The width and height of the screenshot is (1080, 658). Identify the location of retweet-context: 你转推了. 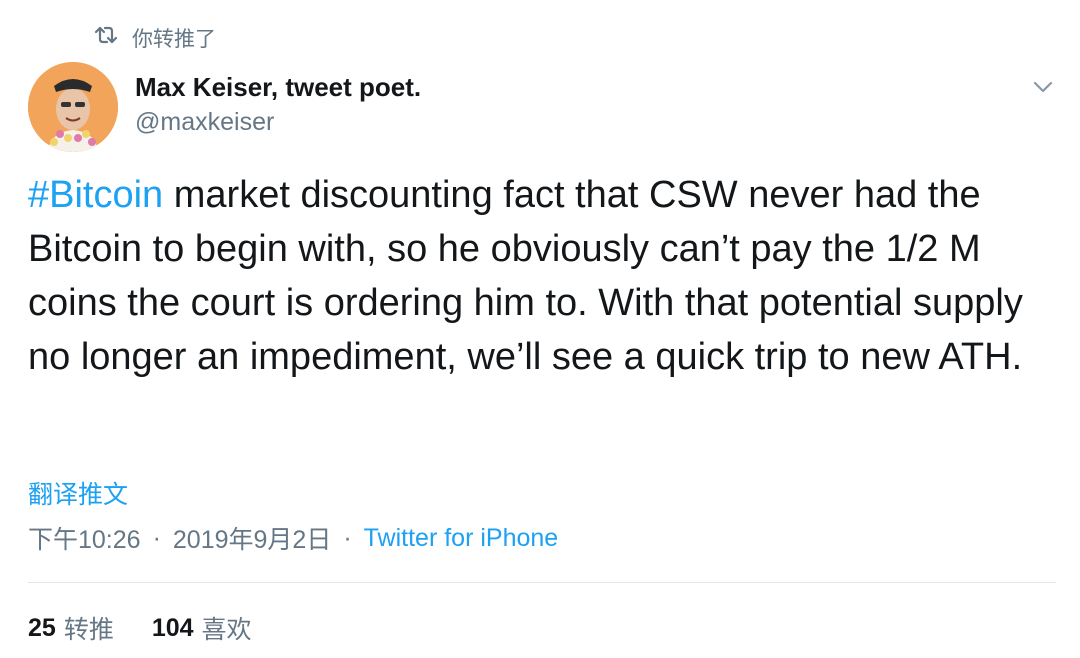
(154, 38).